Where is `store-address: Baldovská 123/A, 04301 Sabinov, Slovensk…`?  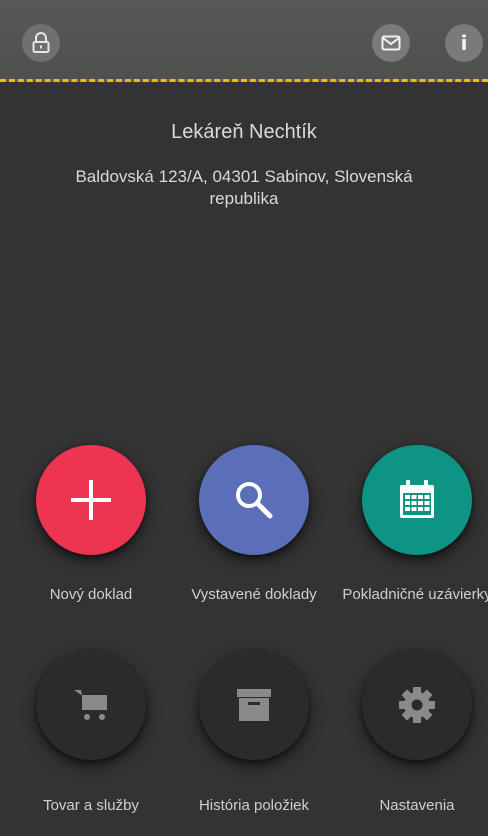
store-address: Baldovská 123/A, 04301 Sabinov, Slovensk… is located at coordinates (244, 187).